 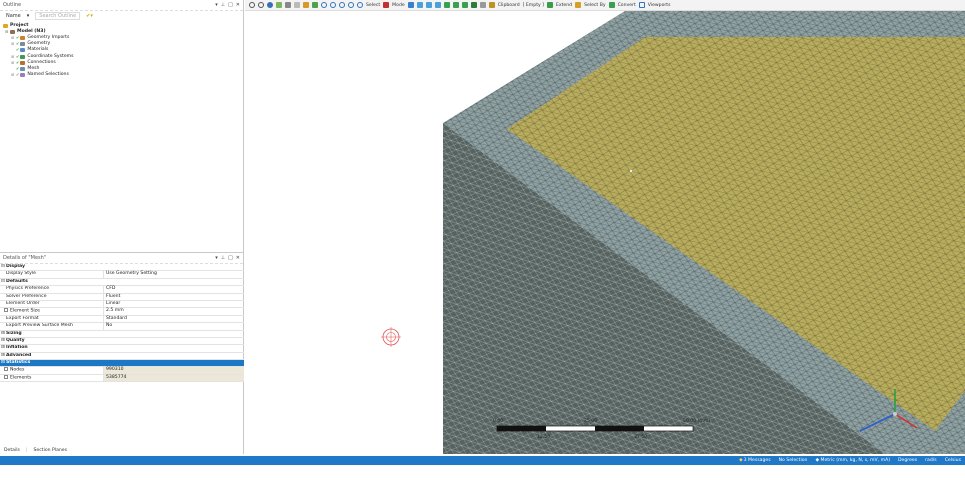 I want to click on unit-system: ◆ Metric (mm, kg, N, s, mV, mA), so click(x=852, y=460).